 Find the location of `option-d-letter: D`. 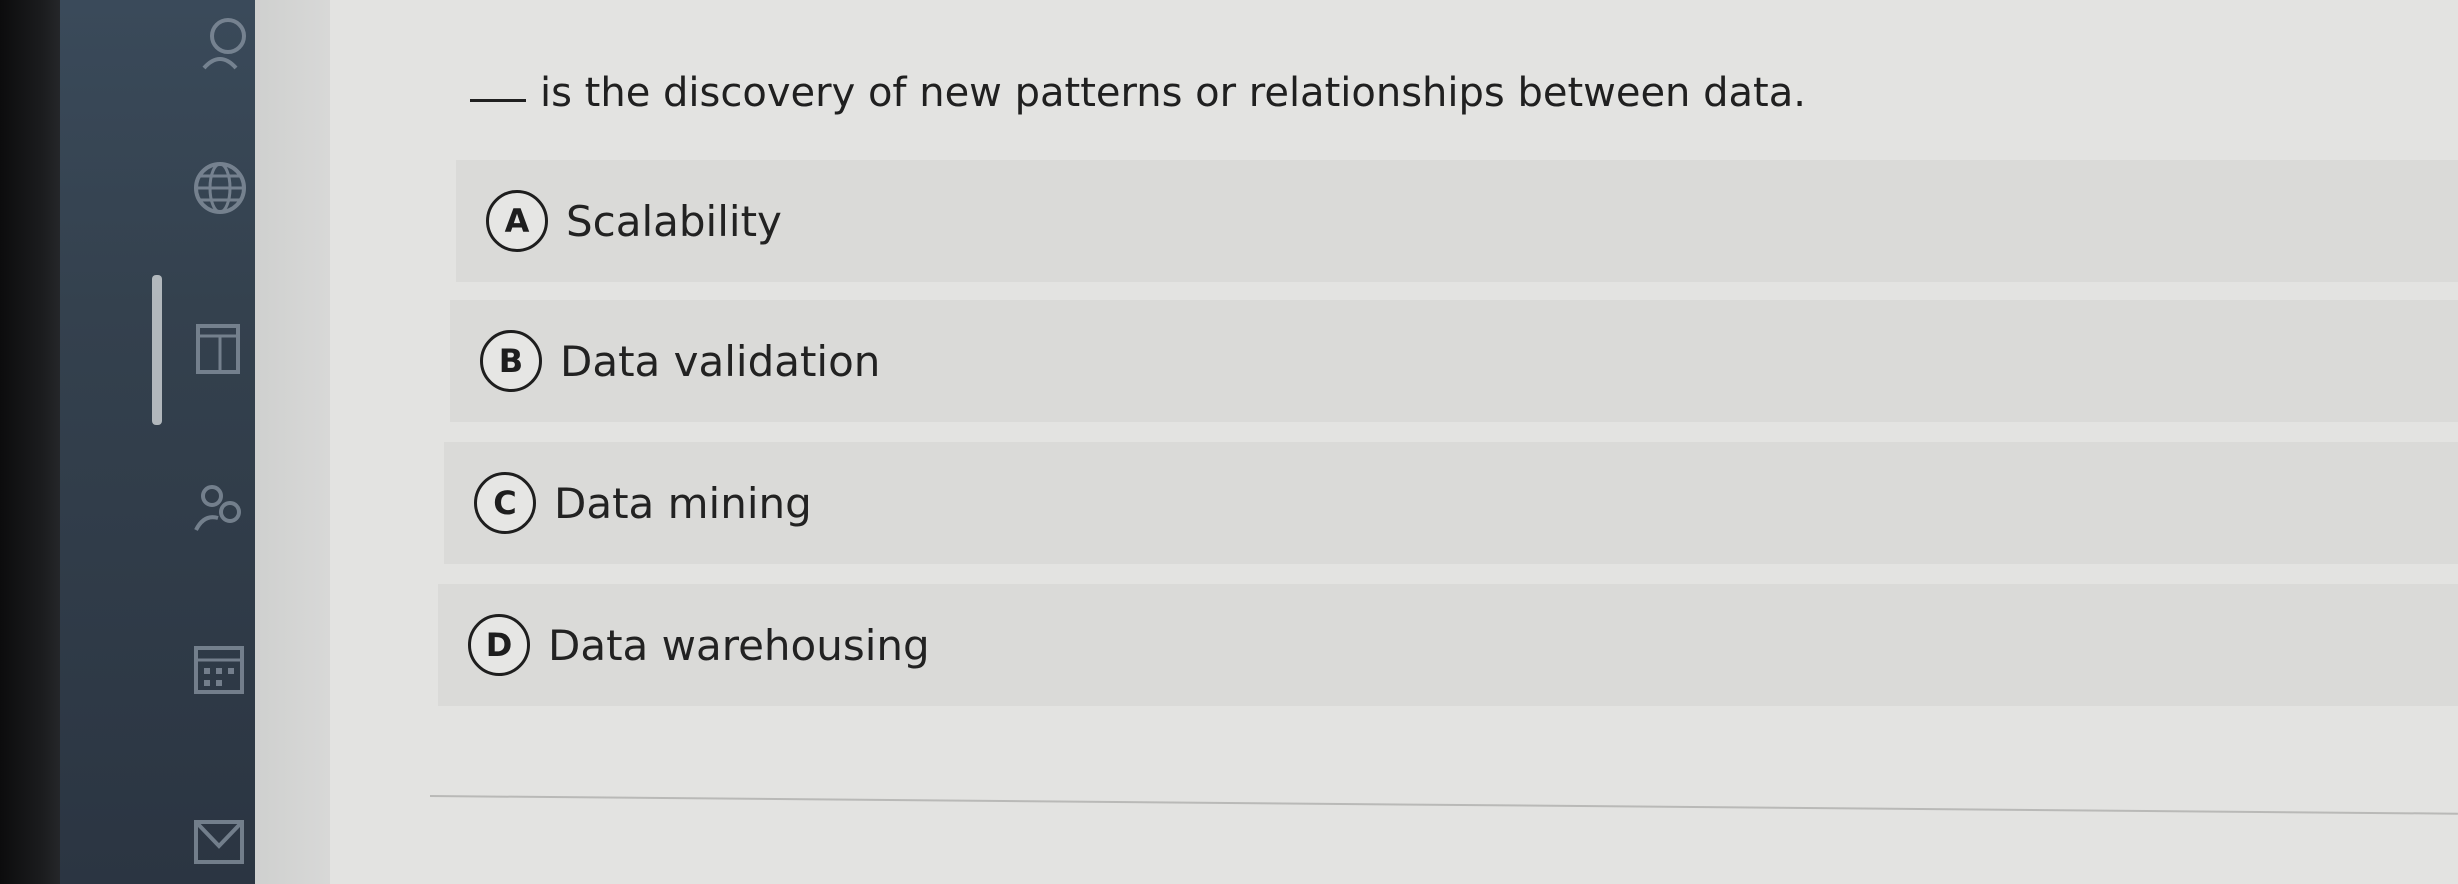

option-d-letter: D is located at coordinates (499, 645).